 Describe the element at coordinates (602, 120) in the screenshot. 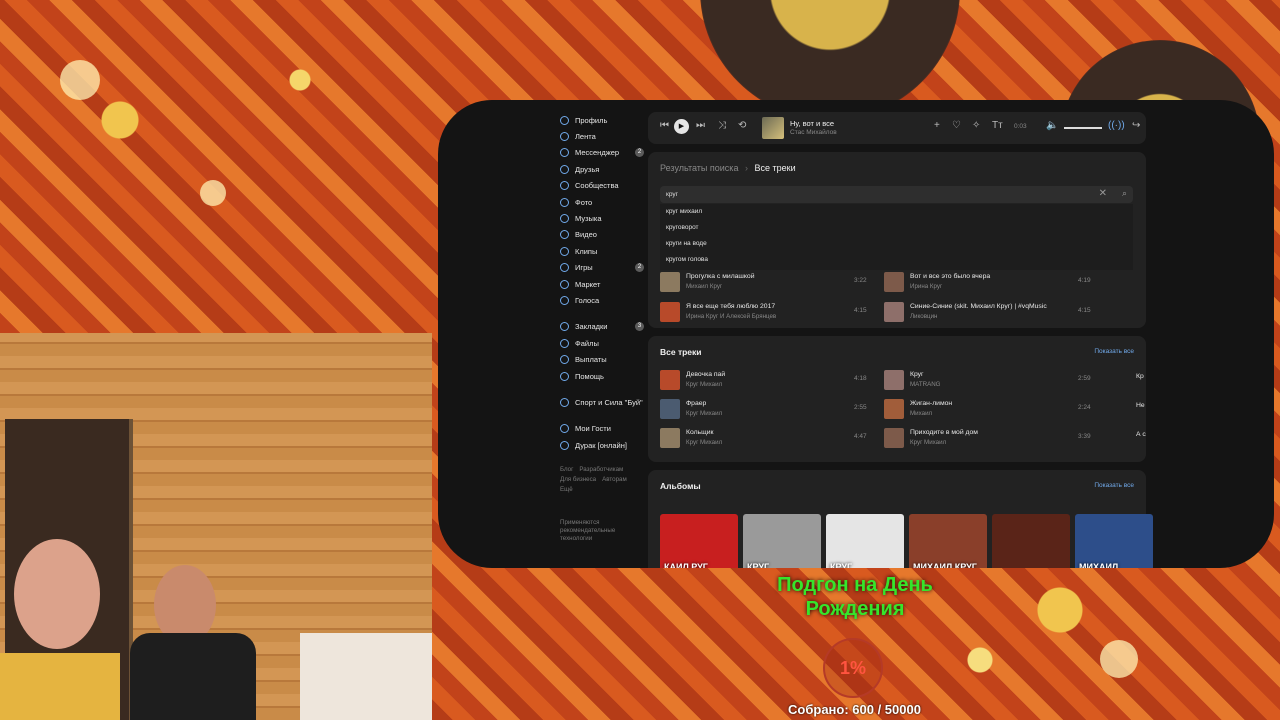

I see `sidebar-item-0: Профиль` at that location.